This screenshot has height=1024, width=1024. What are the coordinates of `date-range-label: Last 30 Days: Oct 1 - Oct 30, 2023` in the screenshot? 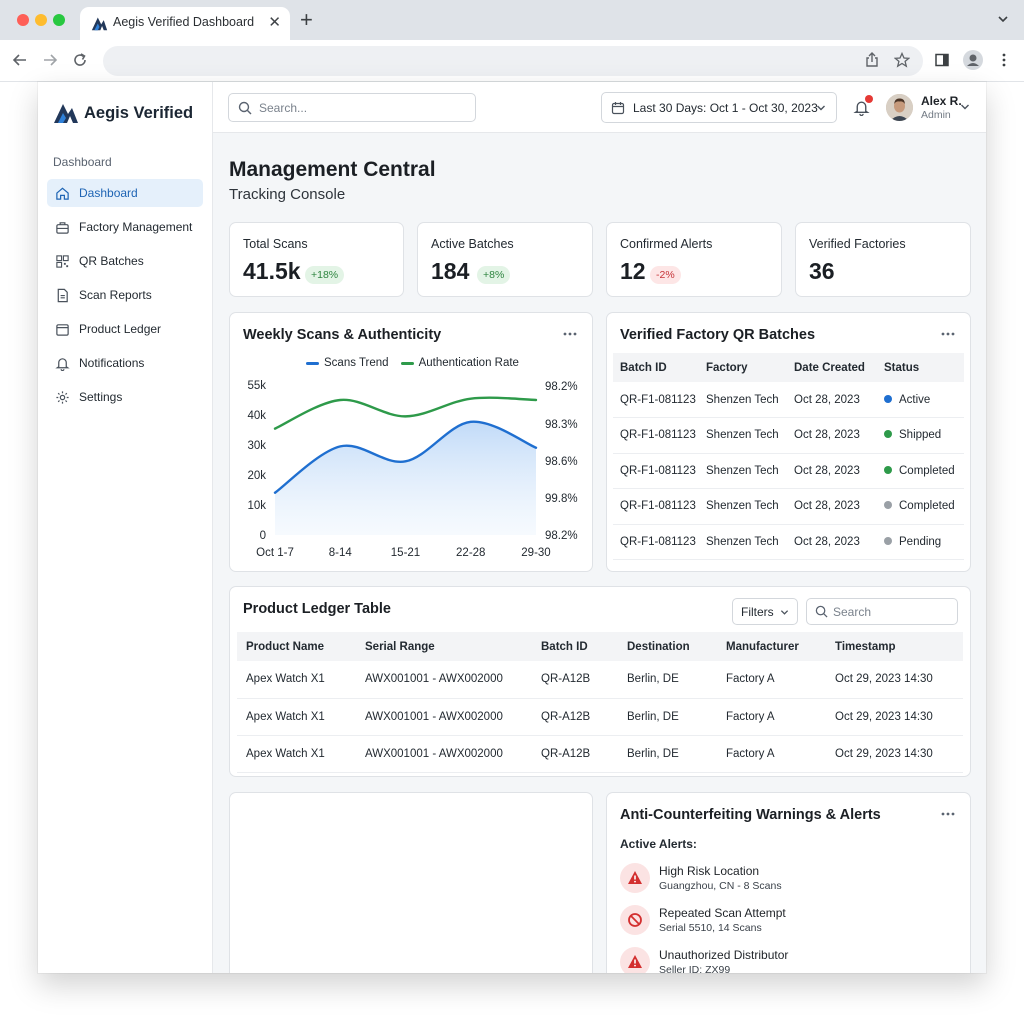 It's located at (725, 107).